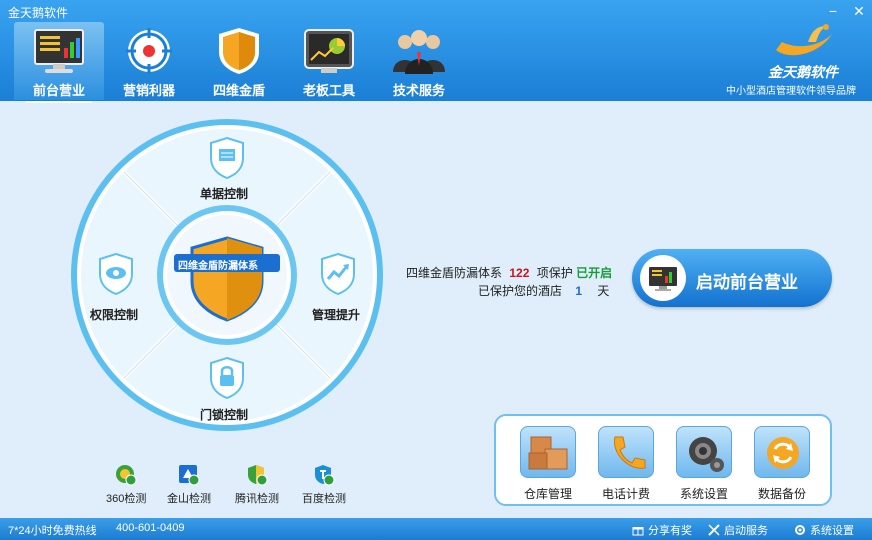  I want to click on link-label: 分享有奖, so click(670, 531).